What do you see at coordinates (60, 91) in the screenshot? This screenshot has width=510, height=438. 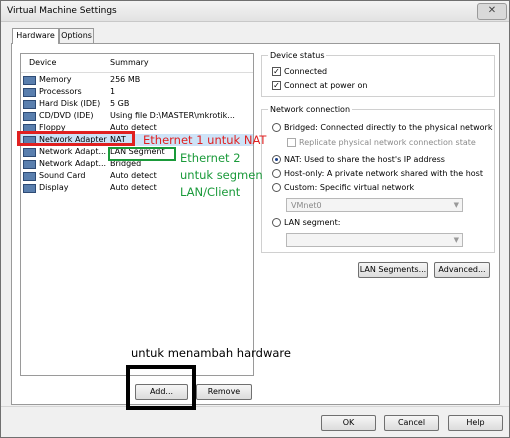 I see `device-name: Processors` at bounding box center [60, 91].